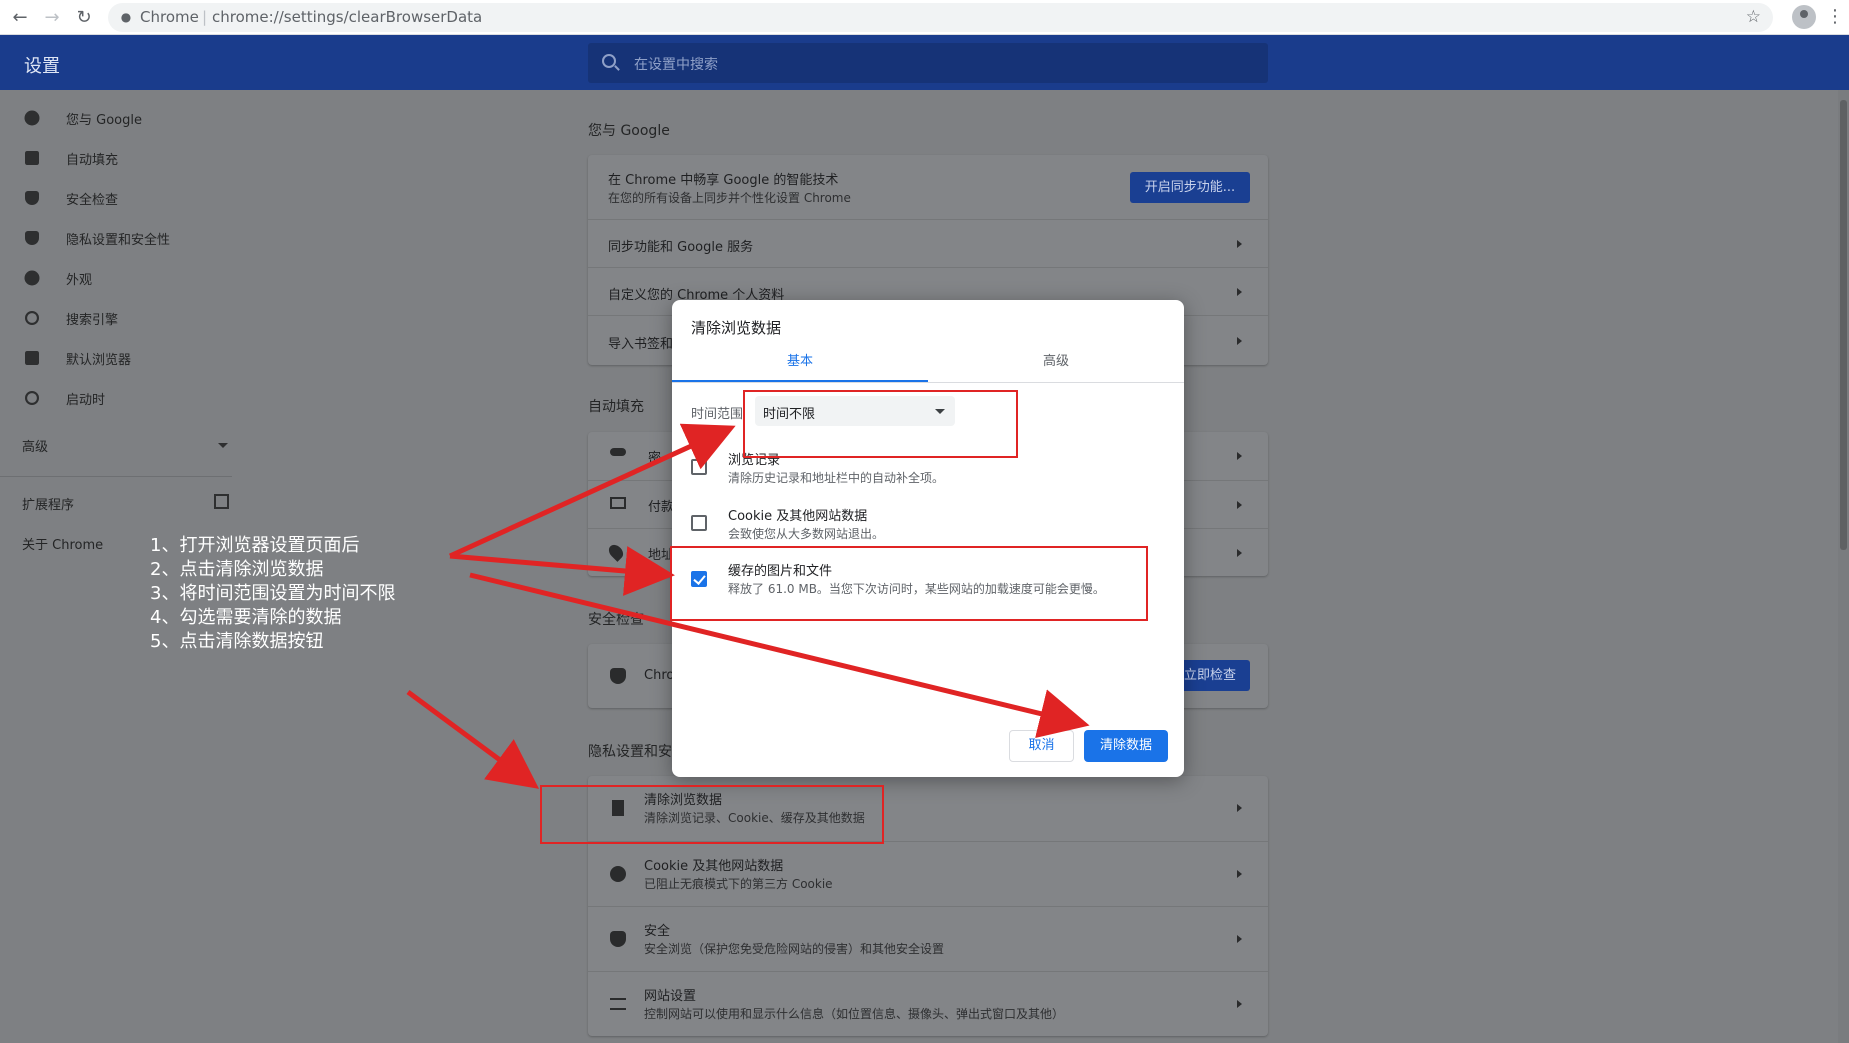 This screenshot has width=1849, height=1043. What do you see at coordinates (169, 17) in the screenshot?
I see `site-label: Chrome` at bounding box center [169, 17].